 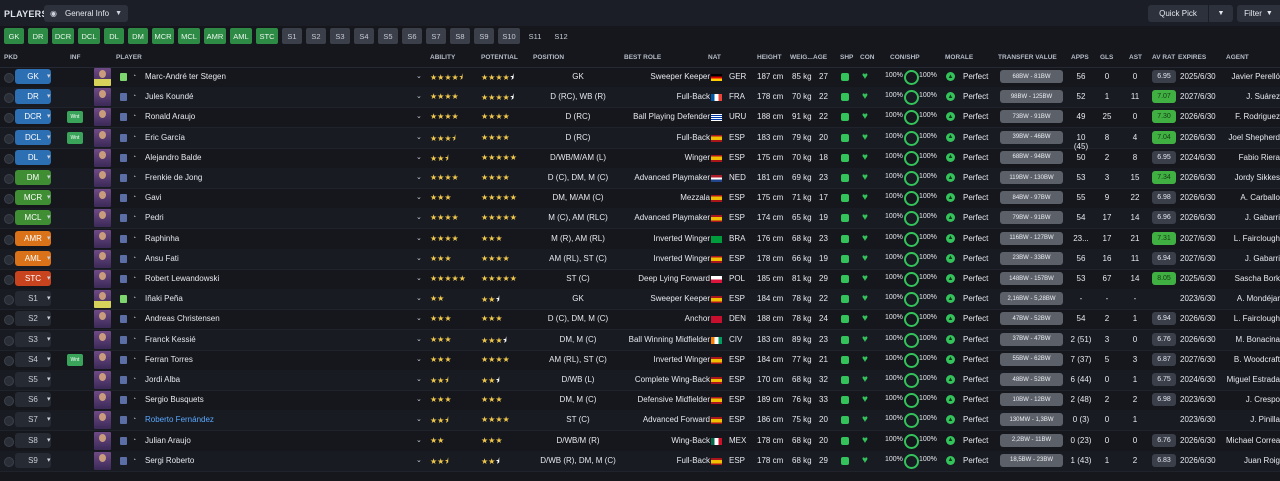 I want to click on position-button-aml: AML, so click(x=241, y=36).